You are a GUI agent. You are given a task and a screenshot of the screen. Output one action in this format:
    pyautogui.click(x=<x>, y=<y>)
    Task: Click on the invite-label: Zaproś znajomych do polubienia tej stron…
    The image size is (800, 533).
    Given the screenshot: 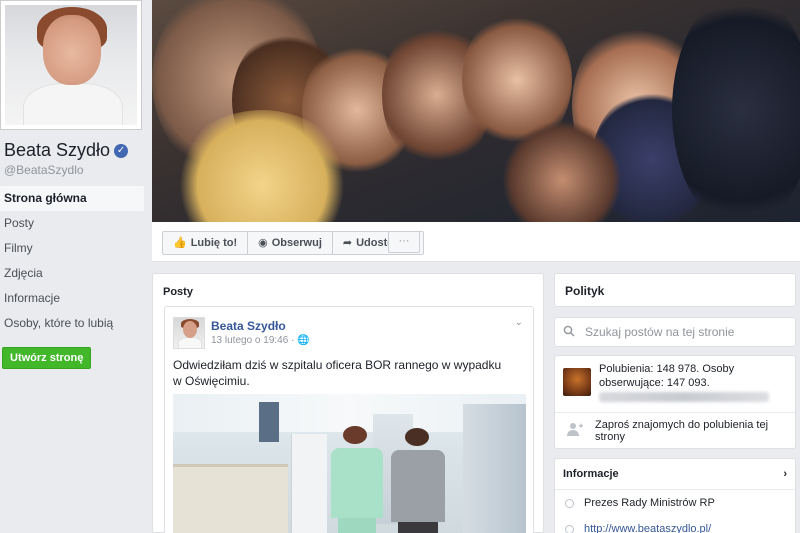 What is the action you would take?
    pyautogui.click(x=682, y=430)
    